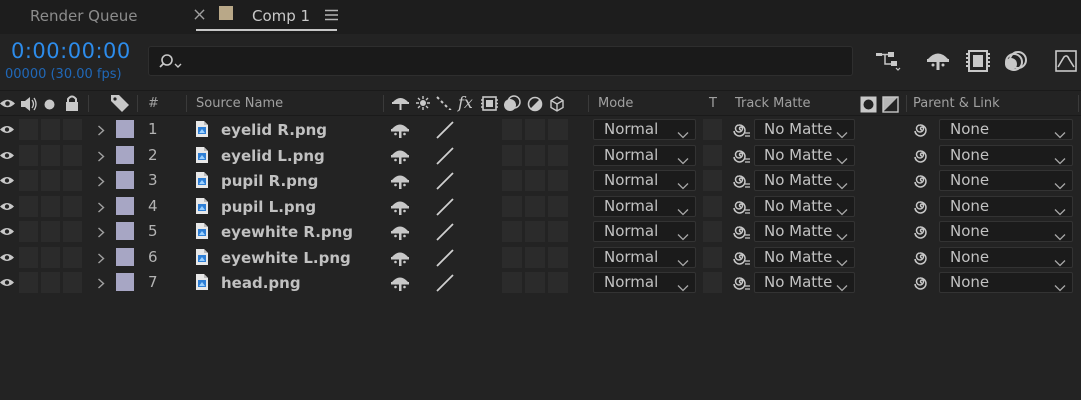 The image size is (1081, 400). Describe the element at coordinates (890, 104) in the screenshot. I see `matte-invert-icon` at that location.